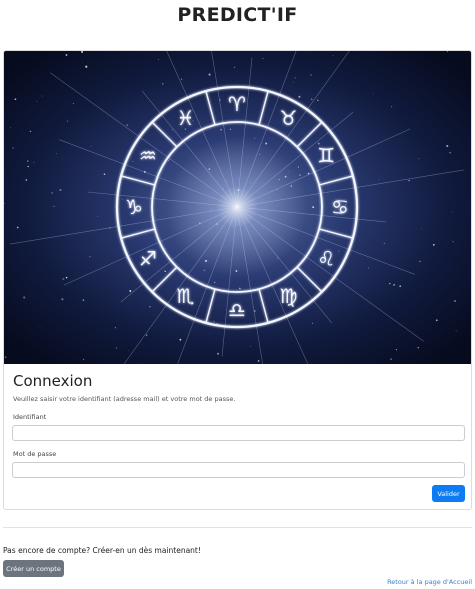 This screenshot has width=475, height=589. I want to click on create-account-button: Créer un compte, so click(33, 568).